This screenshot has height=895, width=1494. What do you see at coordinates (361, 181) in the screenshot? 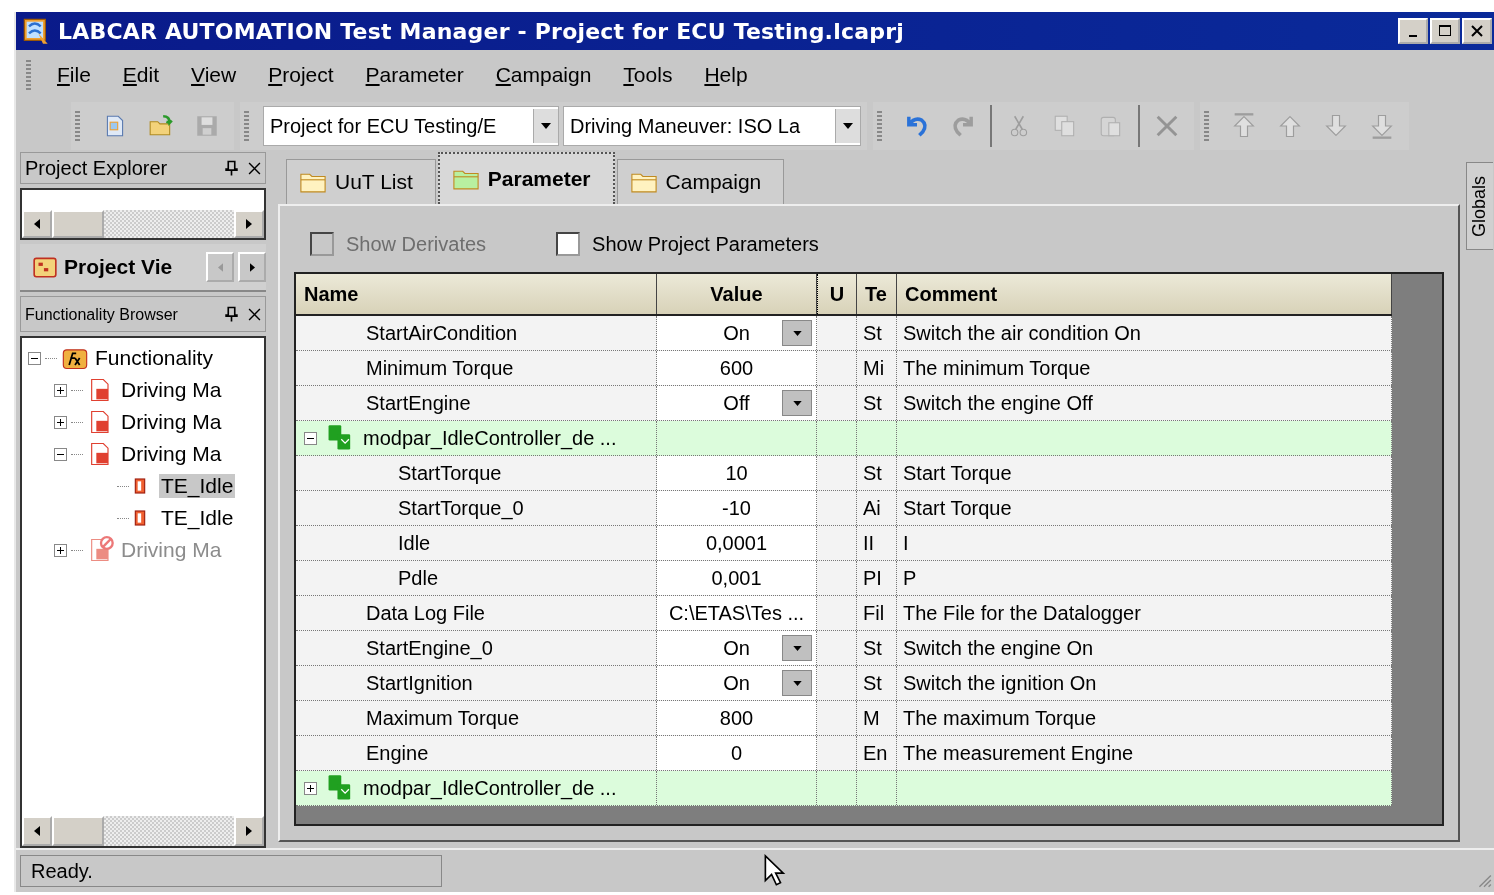
I see `tab: UuT List` at bounding box center [361, 181].